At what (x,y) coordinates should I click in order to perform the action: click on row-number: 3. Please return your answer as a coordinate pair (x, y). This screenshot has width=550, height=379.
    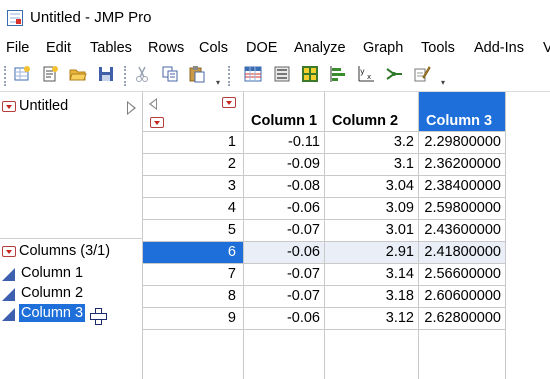
    Looking at the image, I should click on (193, 187).